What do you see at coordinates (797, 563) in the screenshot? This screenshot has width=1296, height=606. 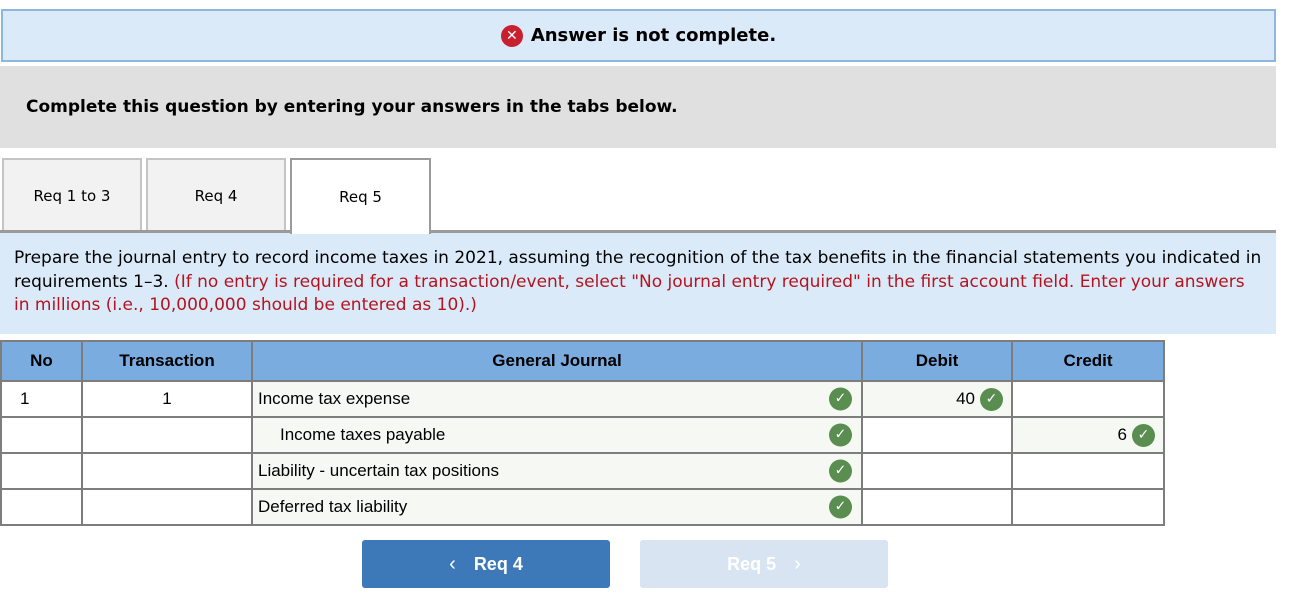 I see `chevron-right-icon: ›` at bounding box center [797, 563].